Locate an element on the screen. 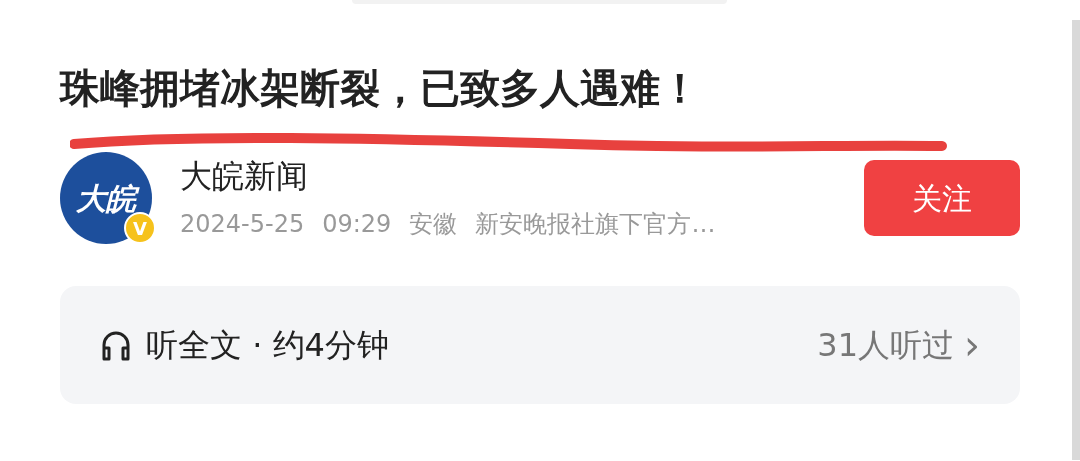 This screenshot has width=1080, height=461. article-title: 珠峰拥堵冰架断裂，已致多人遇难！ is located at coordinates (380, 88).